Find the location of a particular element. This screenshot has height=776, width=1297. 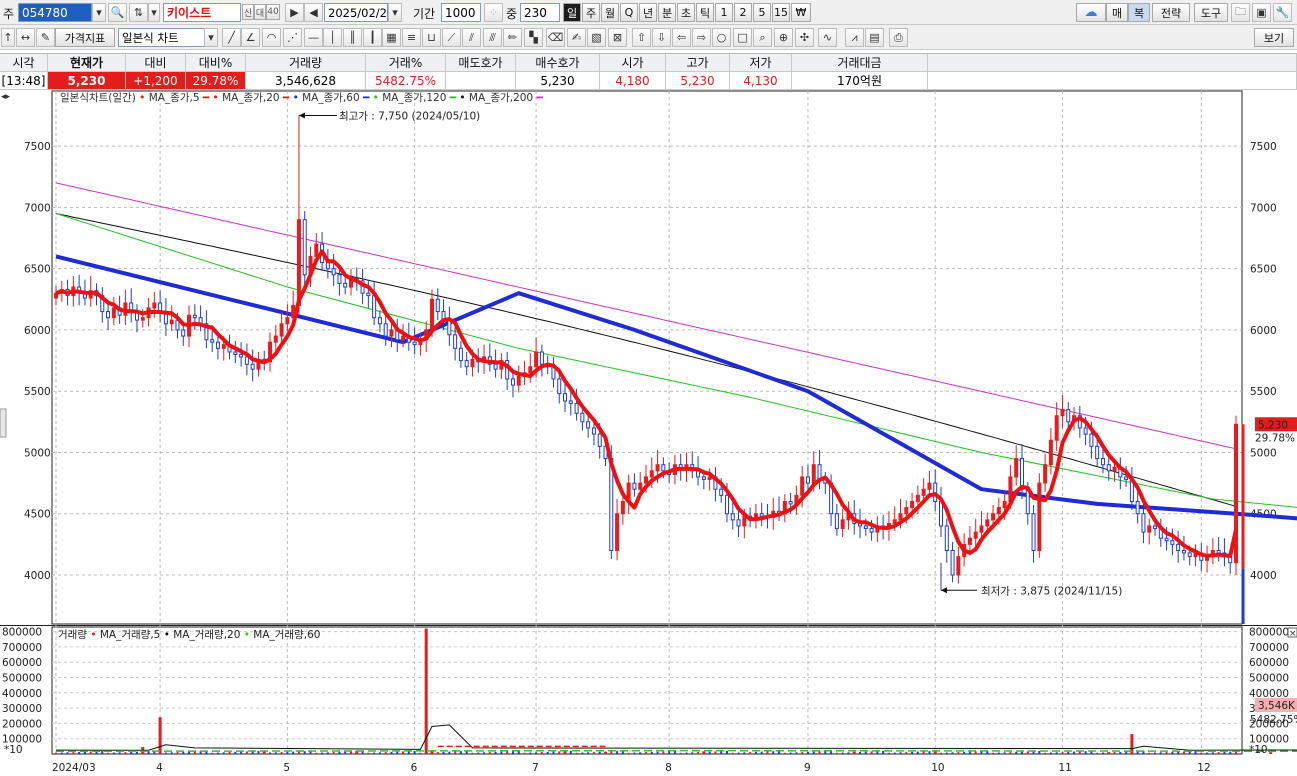

print-icon: ⎙ is located at coordinates (898, 37).